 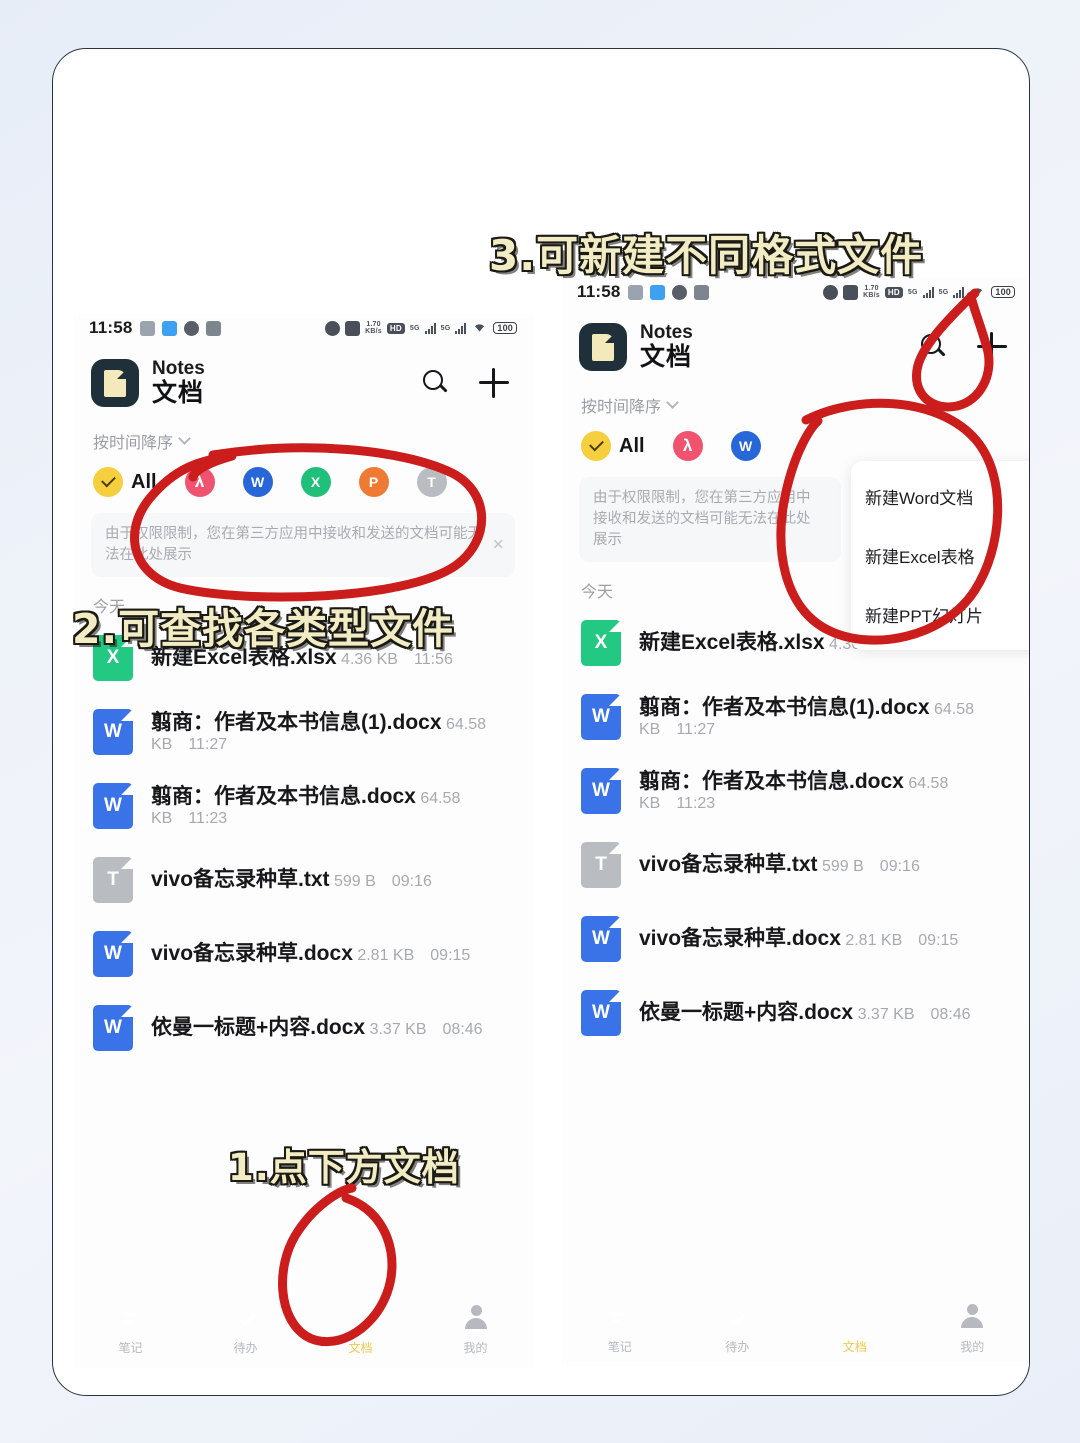 I want to click on app-header-left: Notes 文档, so click(x=303, y=377).